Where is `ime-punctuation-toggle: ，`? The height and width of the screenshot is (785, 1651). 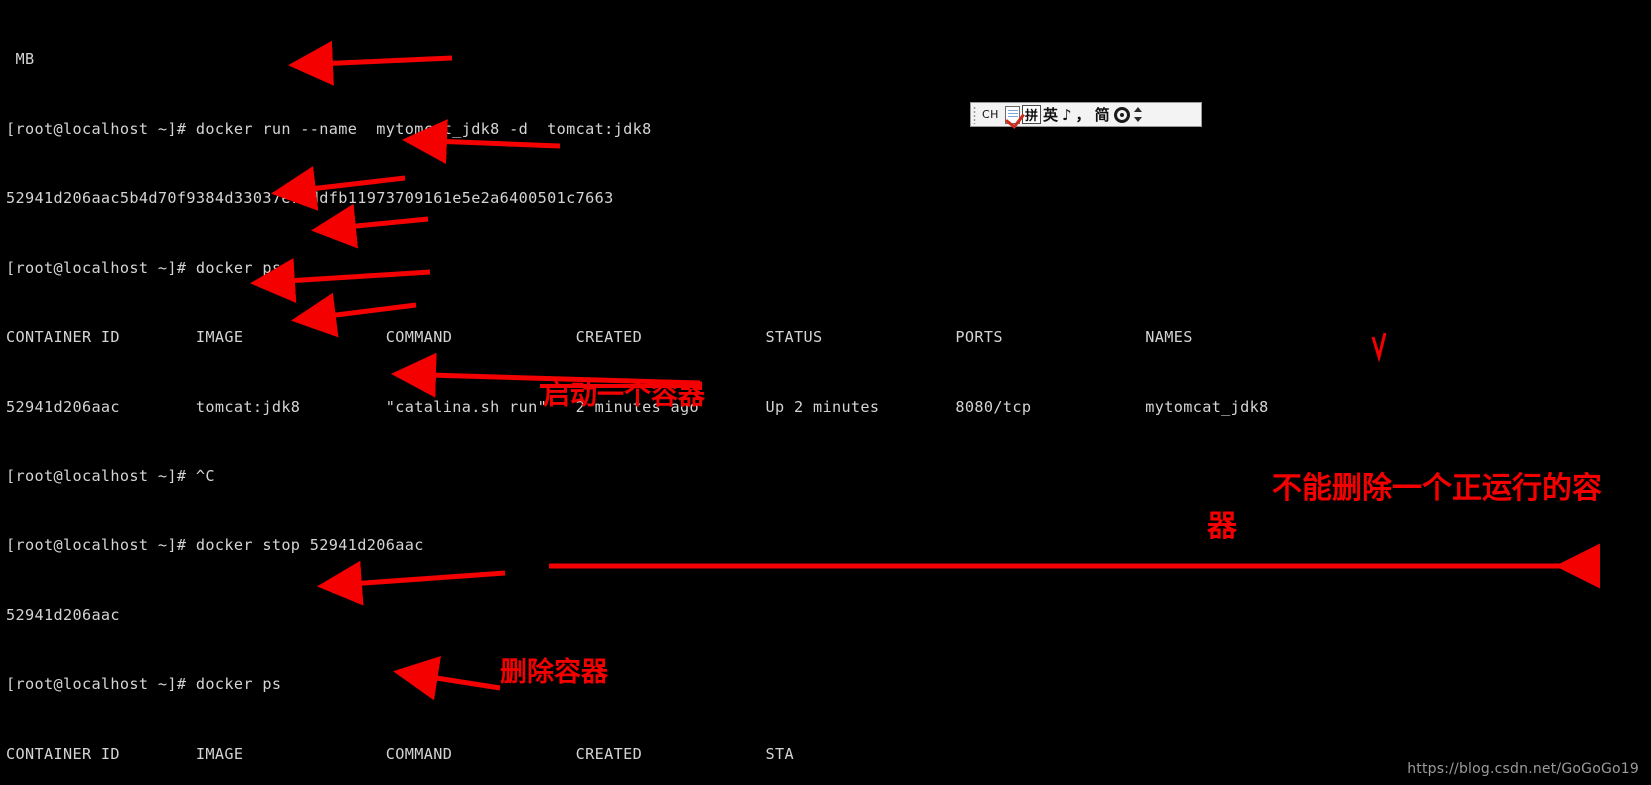 ime-punctuation-toggle: ， is located at coordinates (1083, 114).